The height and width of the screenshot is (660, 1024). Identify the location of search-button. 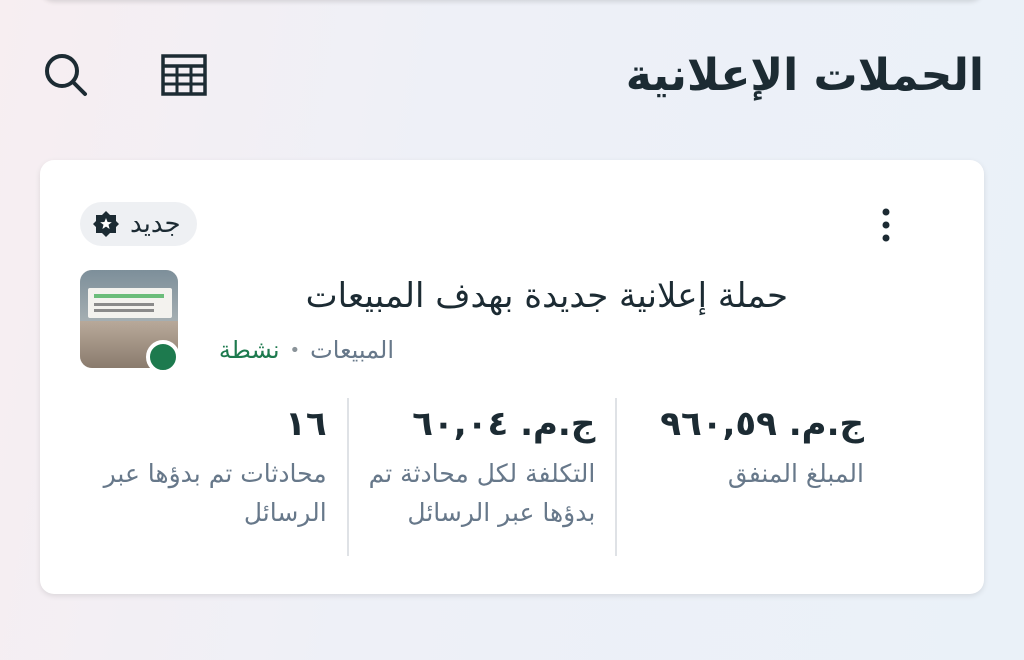
(66, 75).